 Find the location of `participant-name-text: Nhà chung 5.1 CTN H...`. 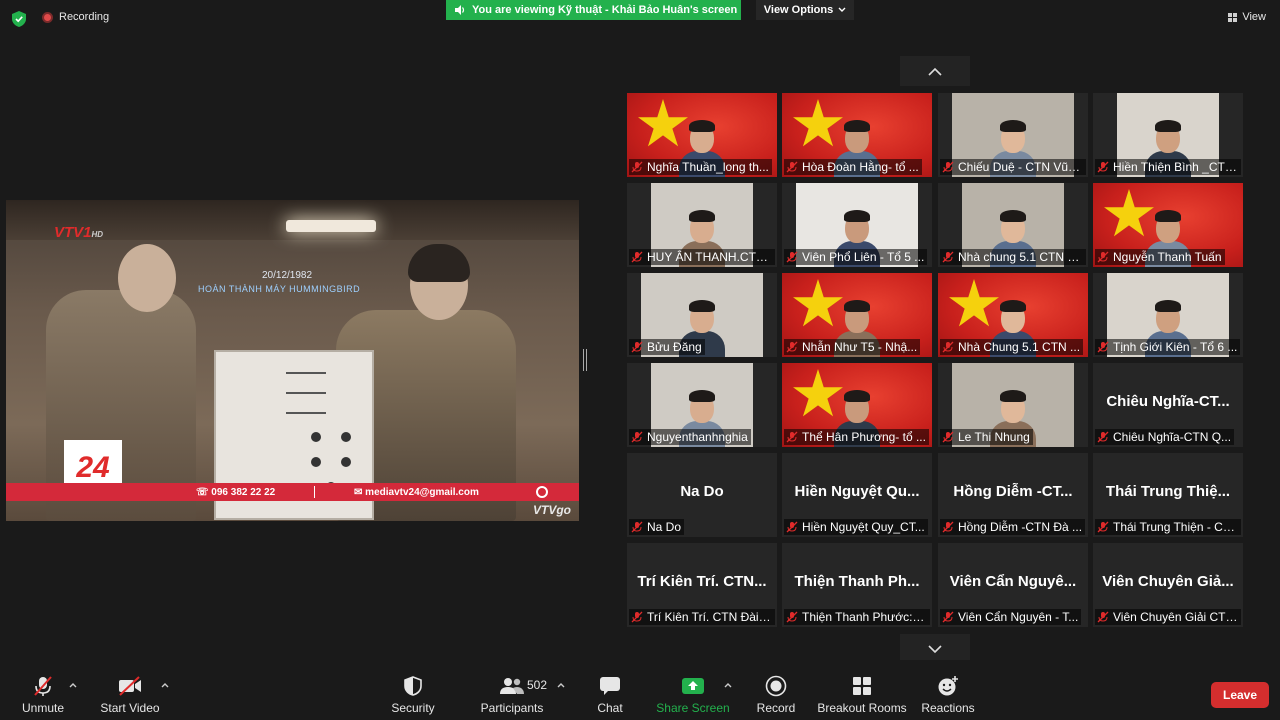

participant-name-text: Nhà chung 5.1 CTN H... is located at coordinates (1020, 257).